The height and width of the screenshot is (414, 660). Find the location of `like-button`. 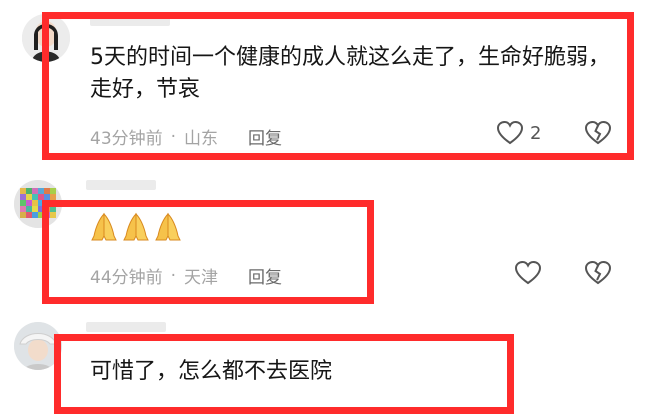

like-button is located at coordinates (528, 273).